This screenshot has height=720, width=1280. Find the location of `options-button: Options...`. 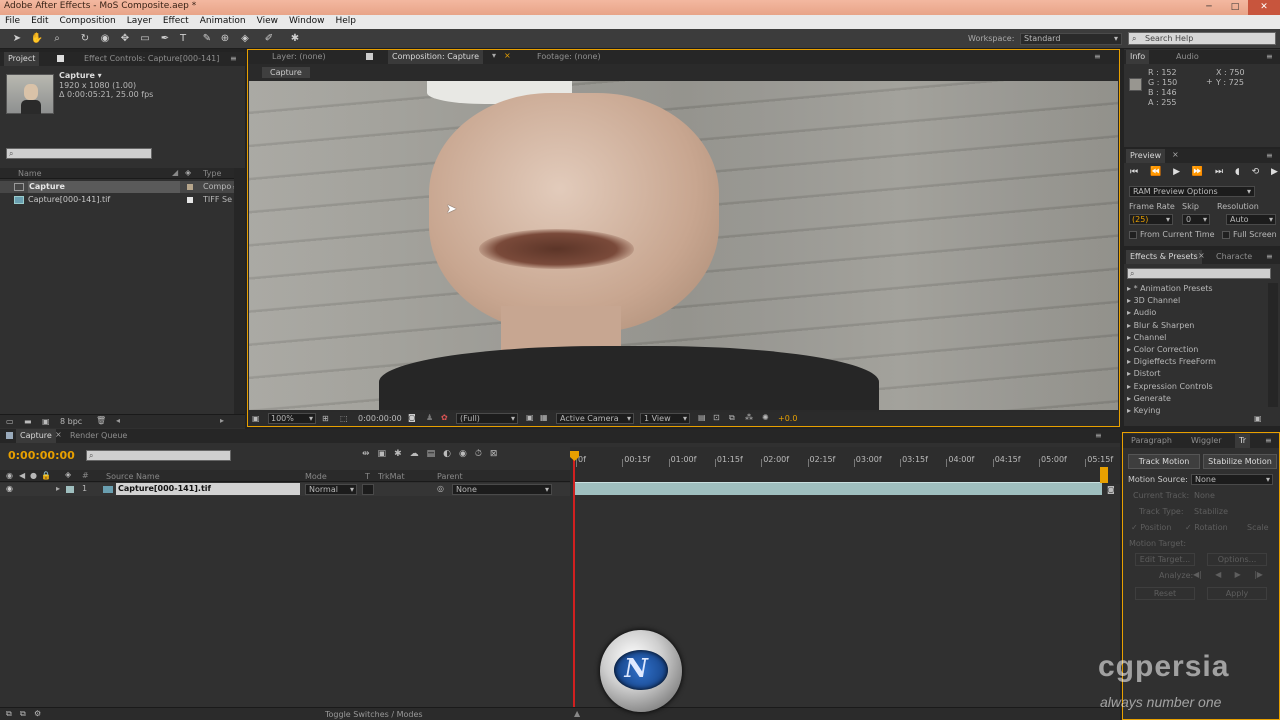

options-button: Options... is located at coordinates (1237, 559).